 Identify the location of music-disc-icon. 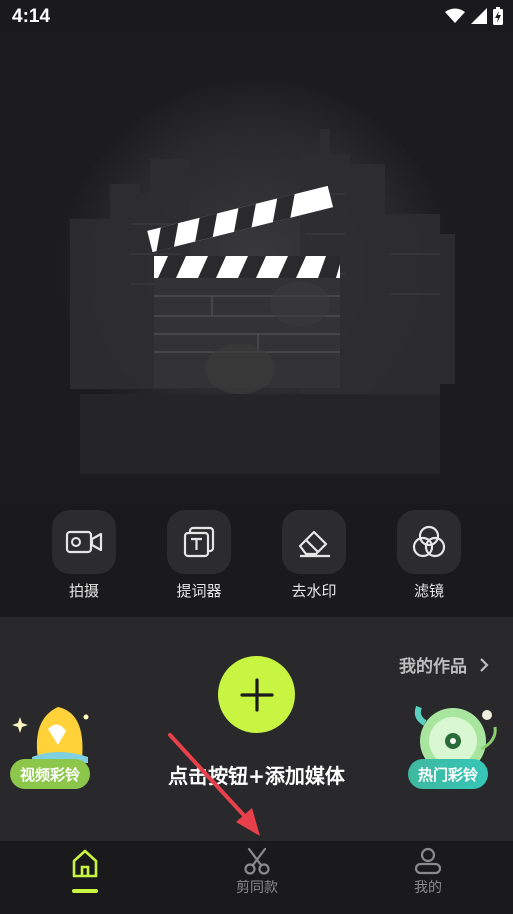
(455, 736).